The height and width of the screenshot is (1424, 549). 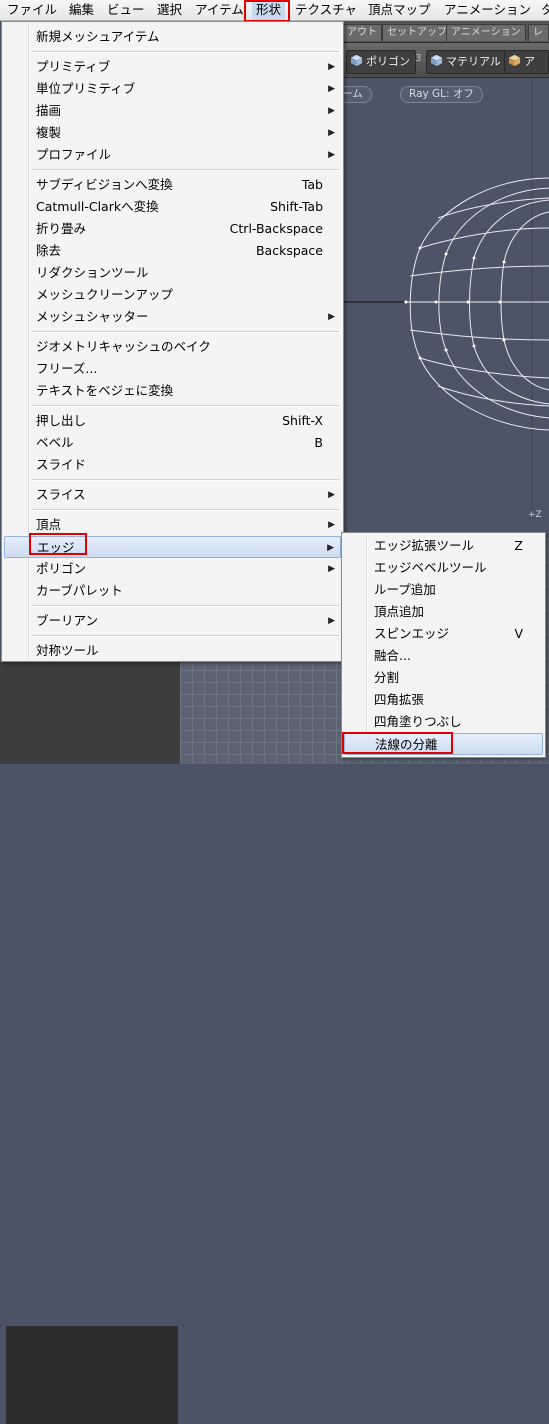 What do you see at coordinates (172, 317) in the screenshot?
I see `menu-item: メッシュシャッター ▶` at bounding box center [172, 317].